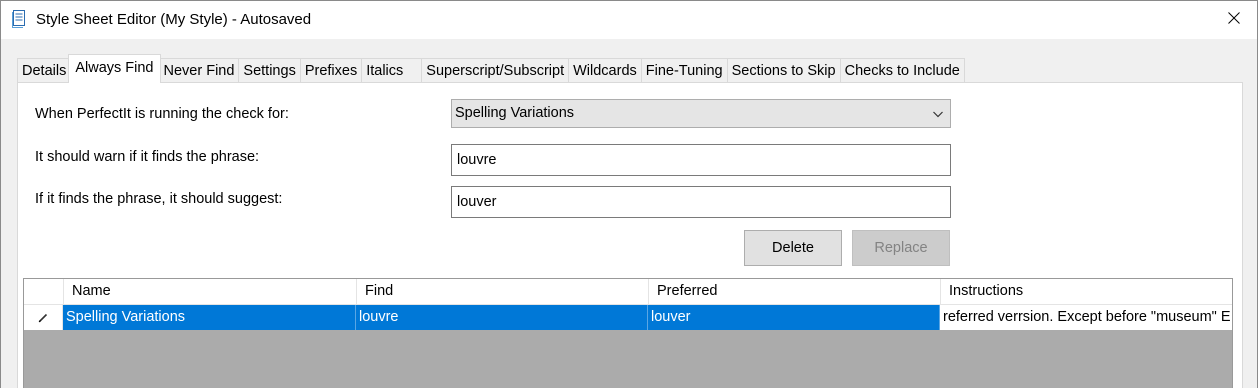 The image size is (1258, 388). I want to click on tab-fine-tuning: Fine-Tuning, so click(684, 70).